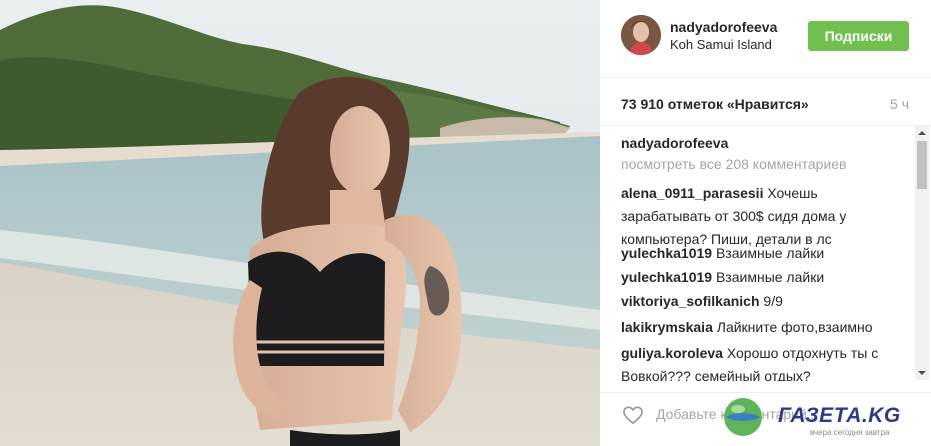 The height and width of the screenshot is (446, 931). I want to click on location-link: Koh Samui Island, so click(721, 44).